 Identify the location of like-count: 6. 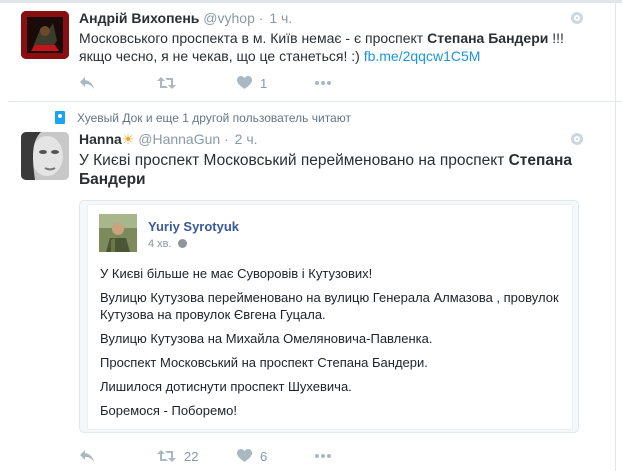
(264, 456).